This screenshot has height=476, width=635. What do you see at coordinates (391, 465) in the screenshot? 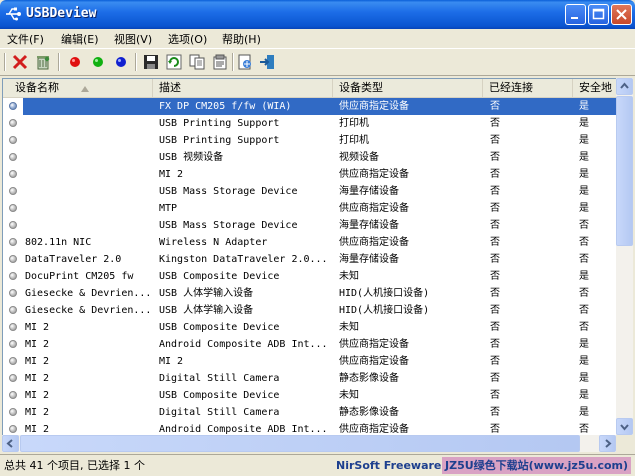
I see `status-nirsoft-link: NirSoft Freeware. http://` at bounding box center [391, 465].